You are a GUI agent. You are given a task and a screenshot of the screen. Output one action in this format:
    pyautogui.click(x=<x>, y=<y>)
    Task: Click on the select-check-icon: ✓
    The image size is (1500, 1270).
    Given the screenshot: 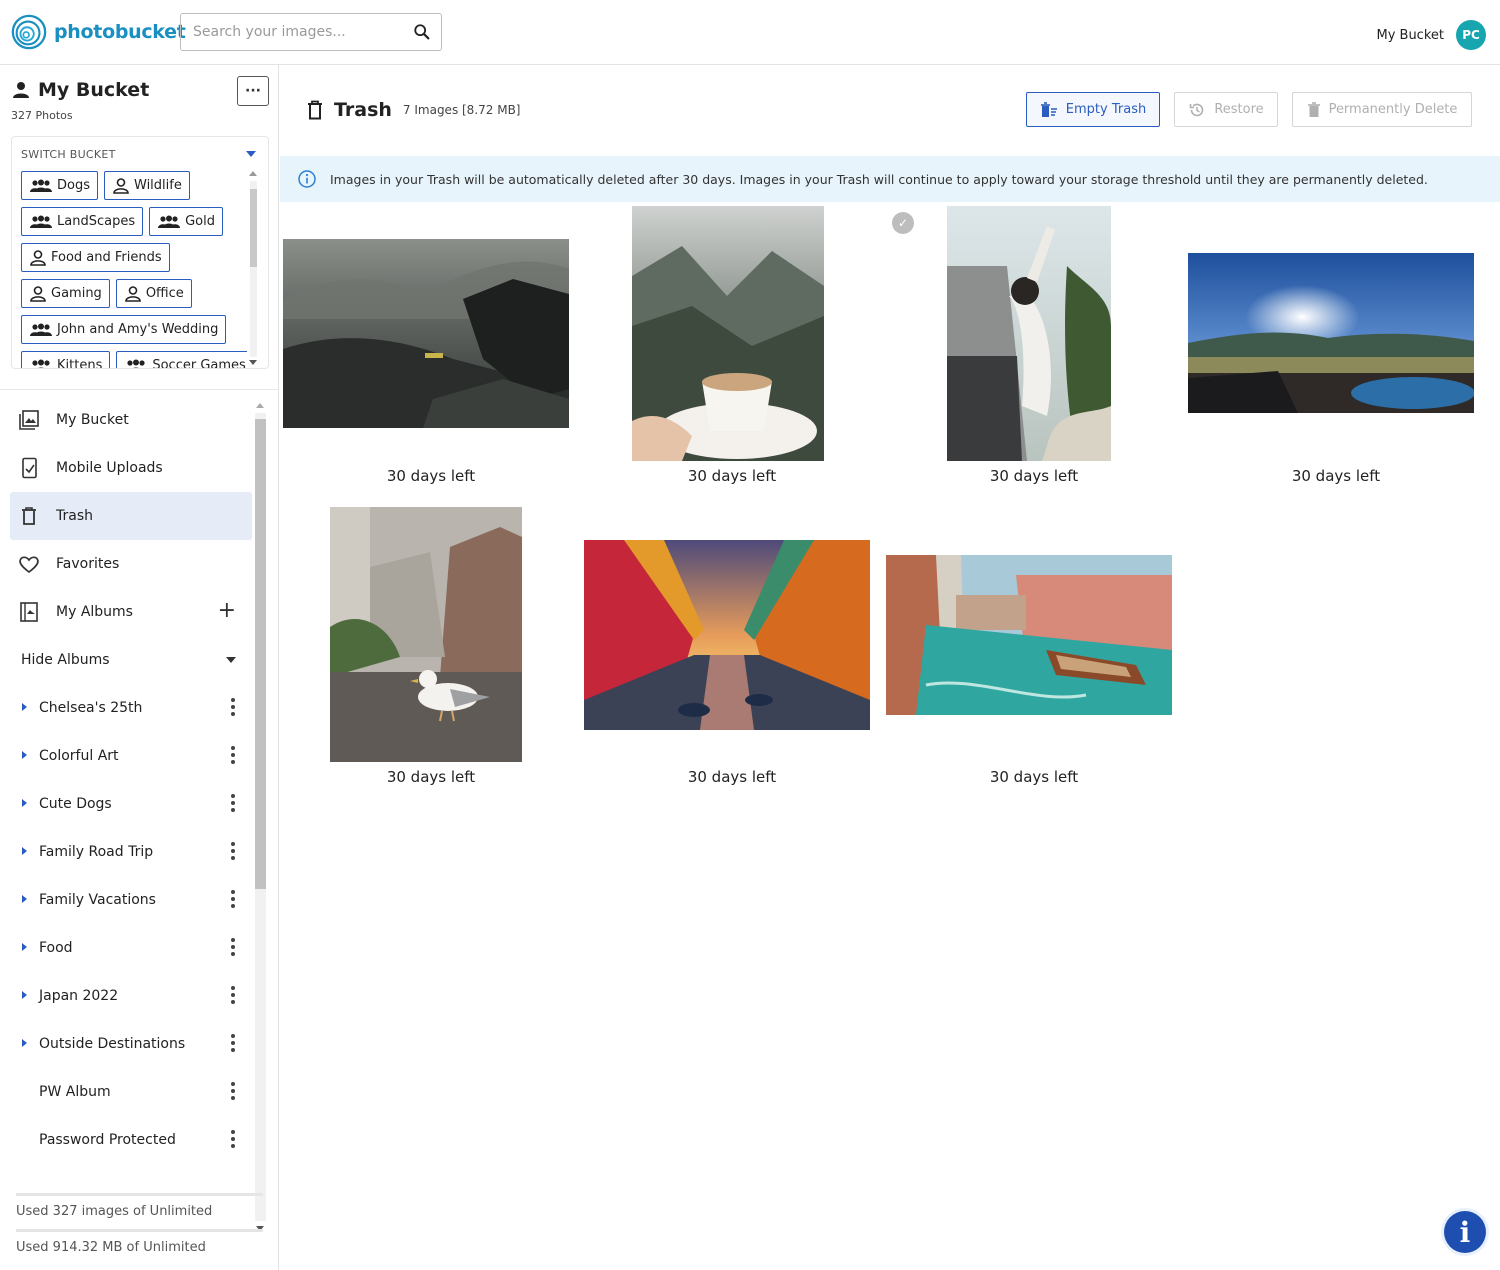 What is the action you would take?
    pyautogui.click(x=903, y=223)
    